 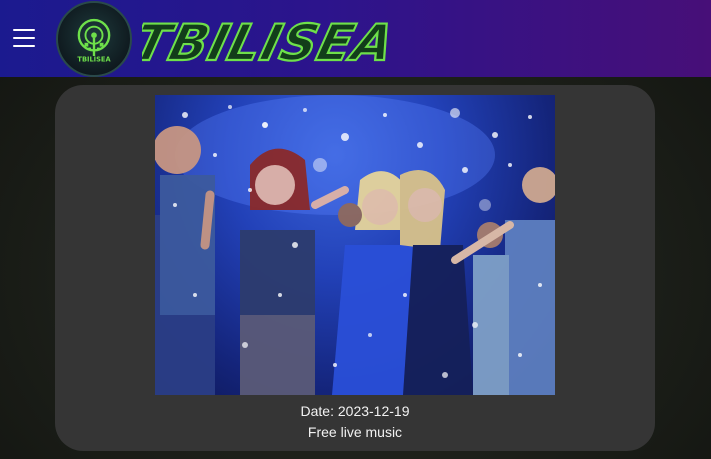 What do you see at coordinates (355, 432) in the screenshot?
I see `event-description: Free live music` at bounding box center [355, 432].